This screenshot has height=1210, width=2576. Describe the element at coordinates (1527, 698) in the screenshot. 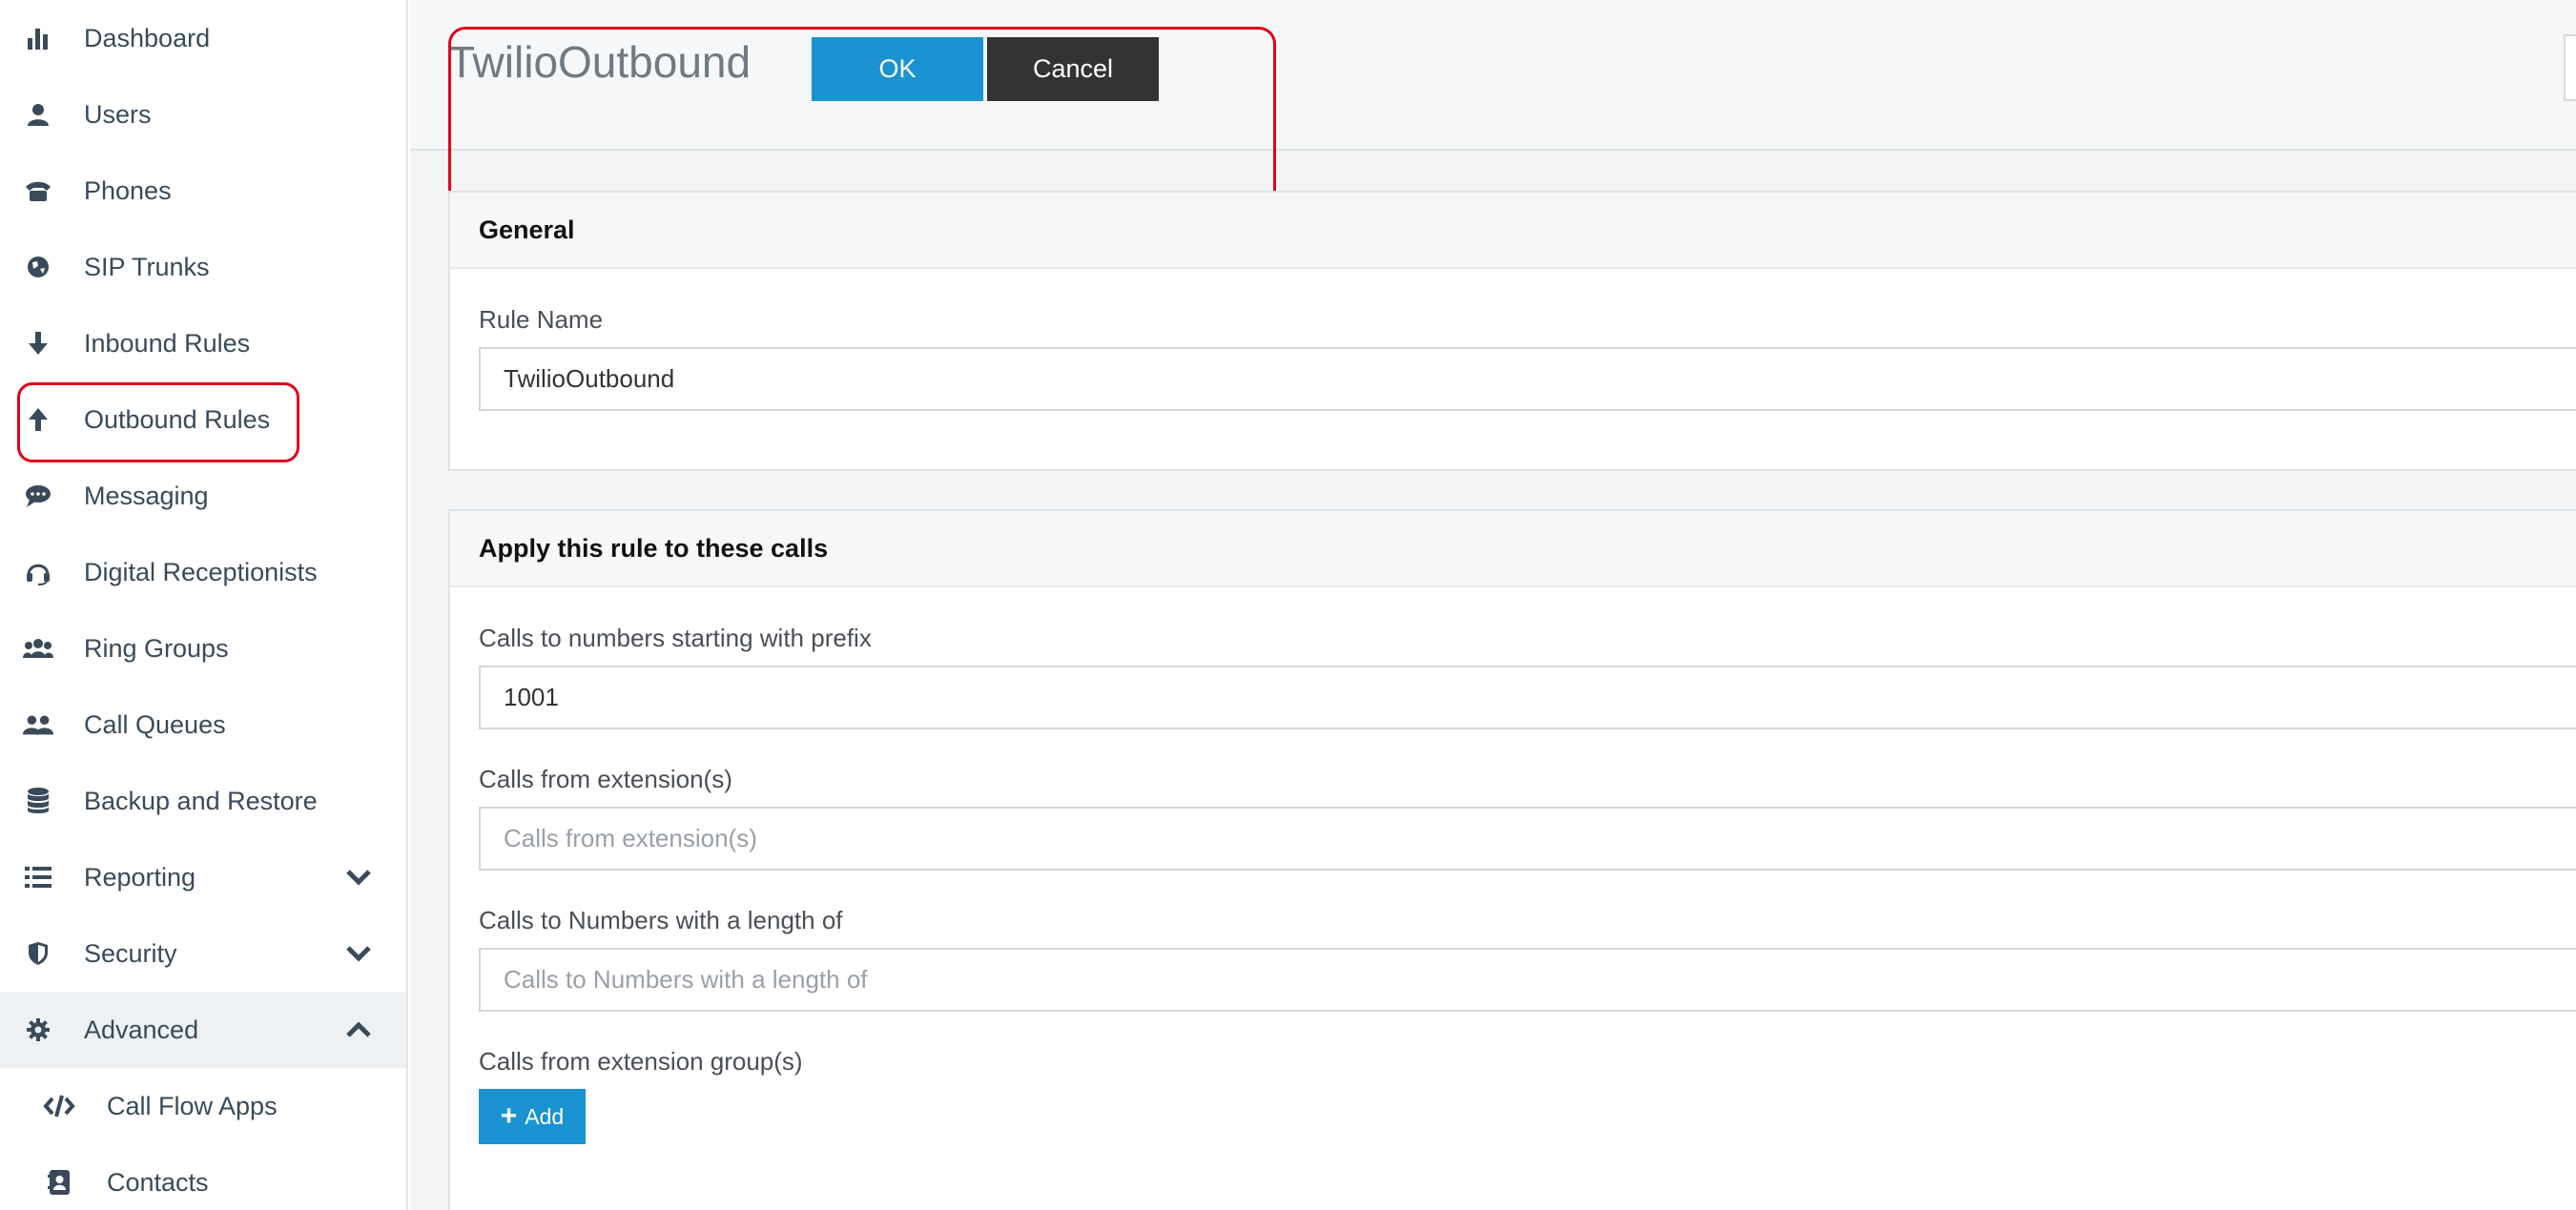

I see `prefix-input` at that location.